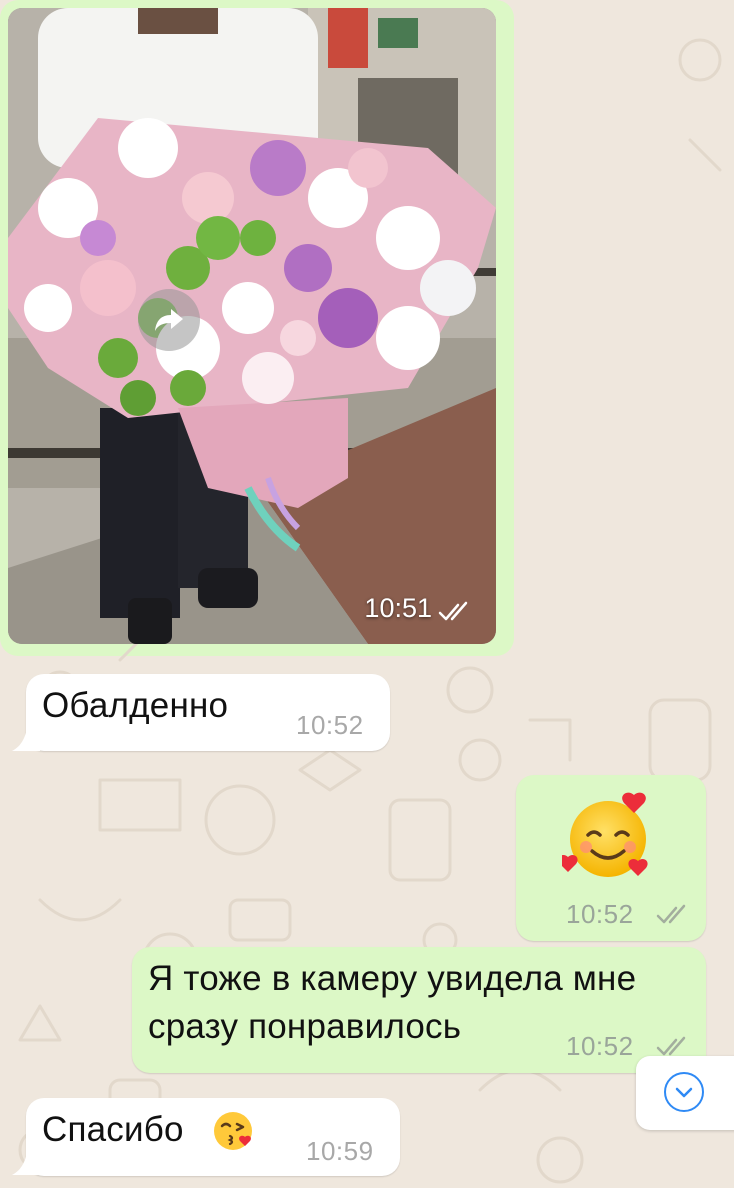 Image resolution: width=734 pixels, height=1188 pixels. I want to click on forward-button, so click(169, 320).